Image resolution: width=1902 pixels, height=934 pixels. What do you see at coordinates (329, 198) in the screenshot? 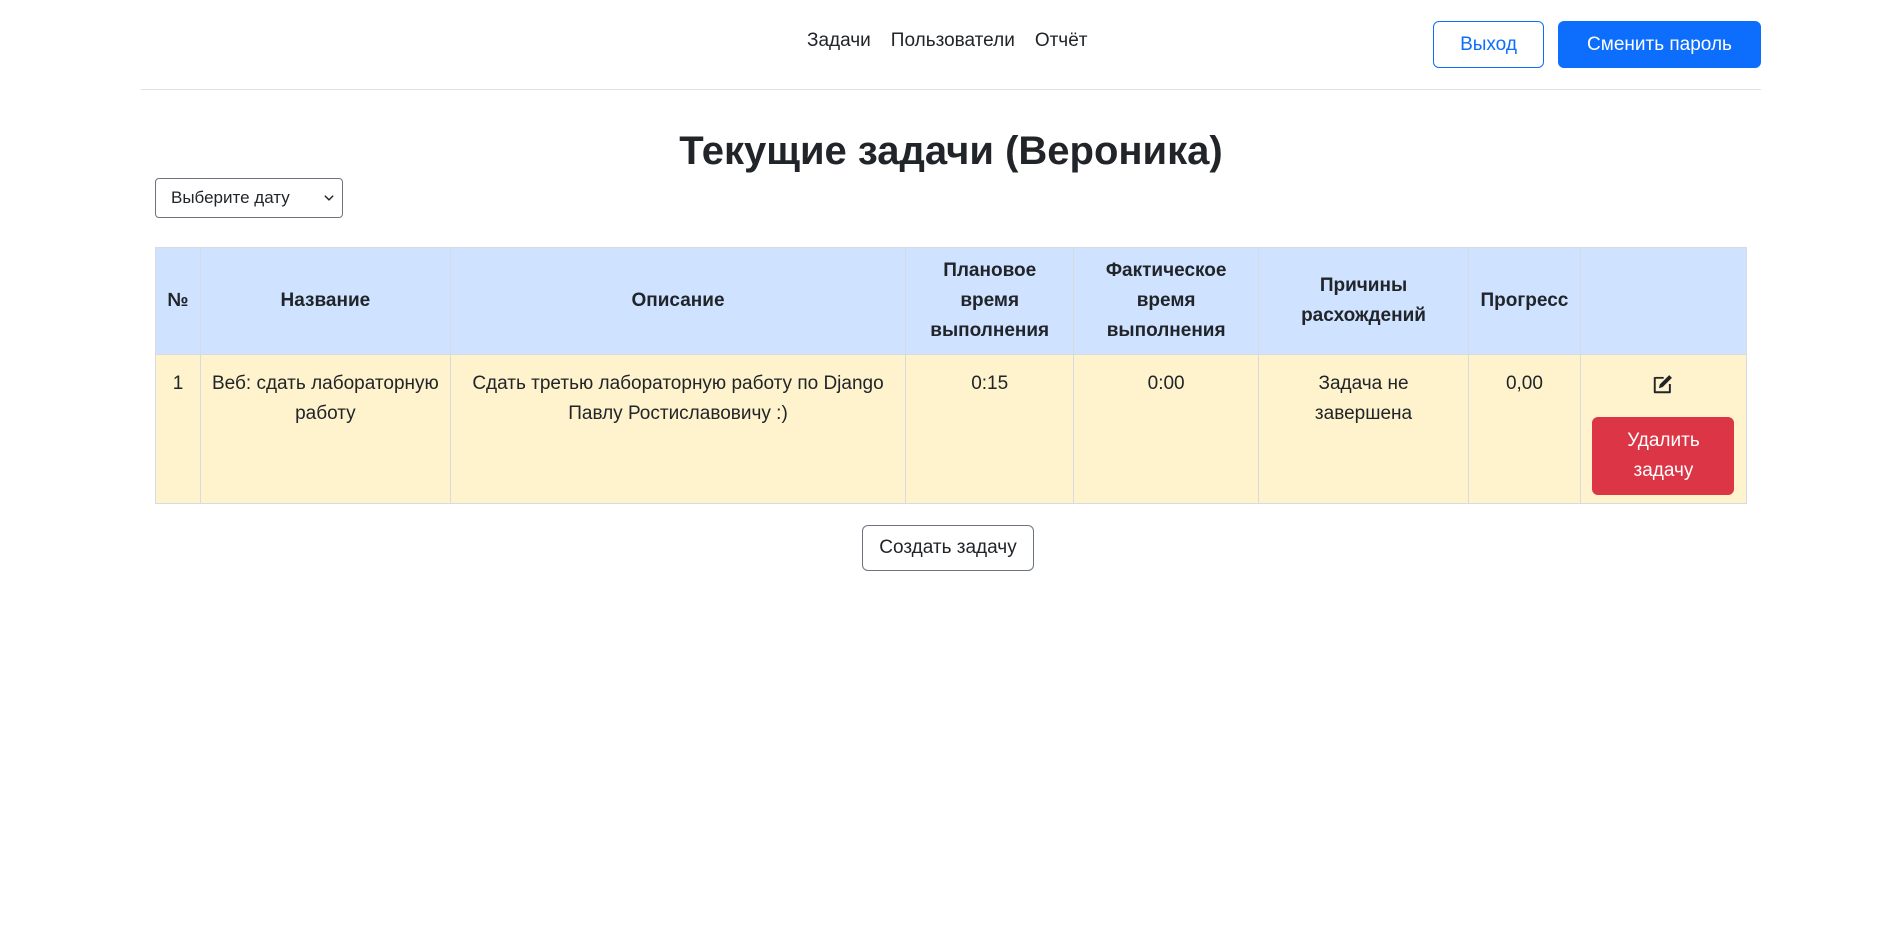
I see `chevron-down-icon` at bounding box center [329, 198].